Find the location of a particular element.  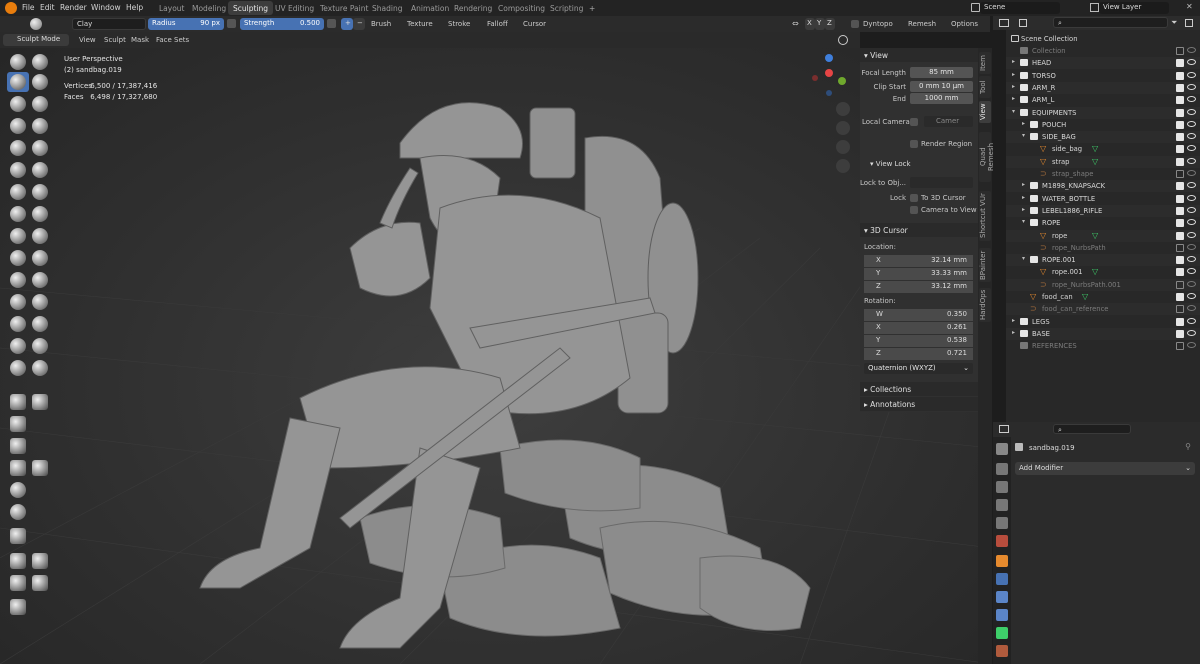

mirror-x-toggle: X is located at coordinates (810, 24).